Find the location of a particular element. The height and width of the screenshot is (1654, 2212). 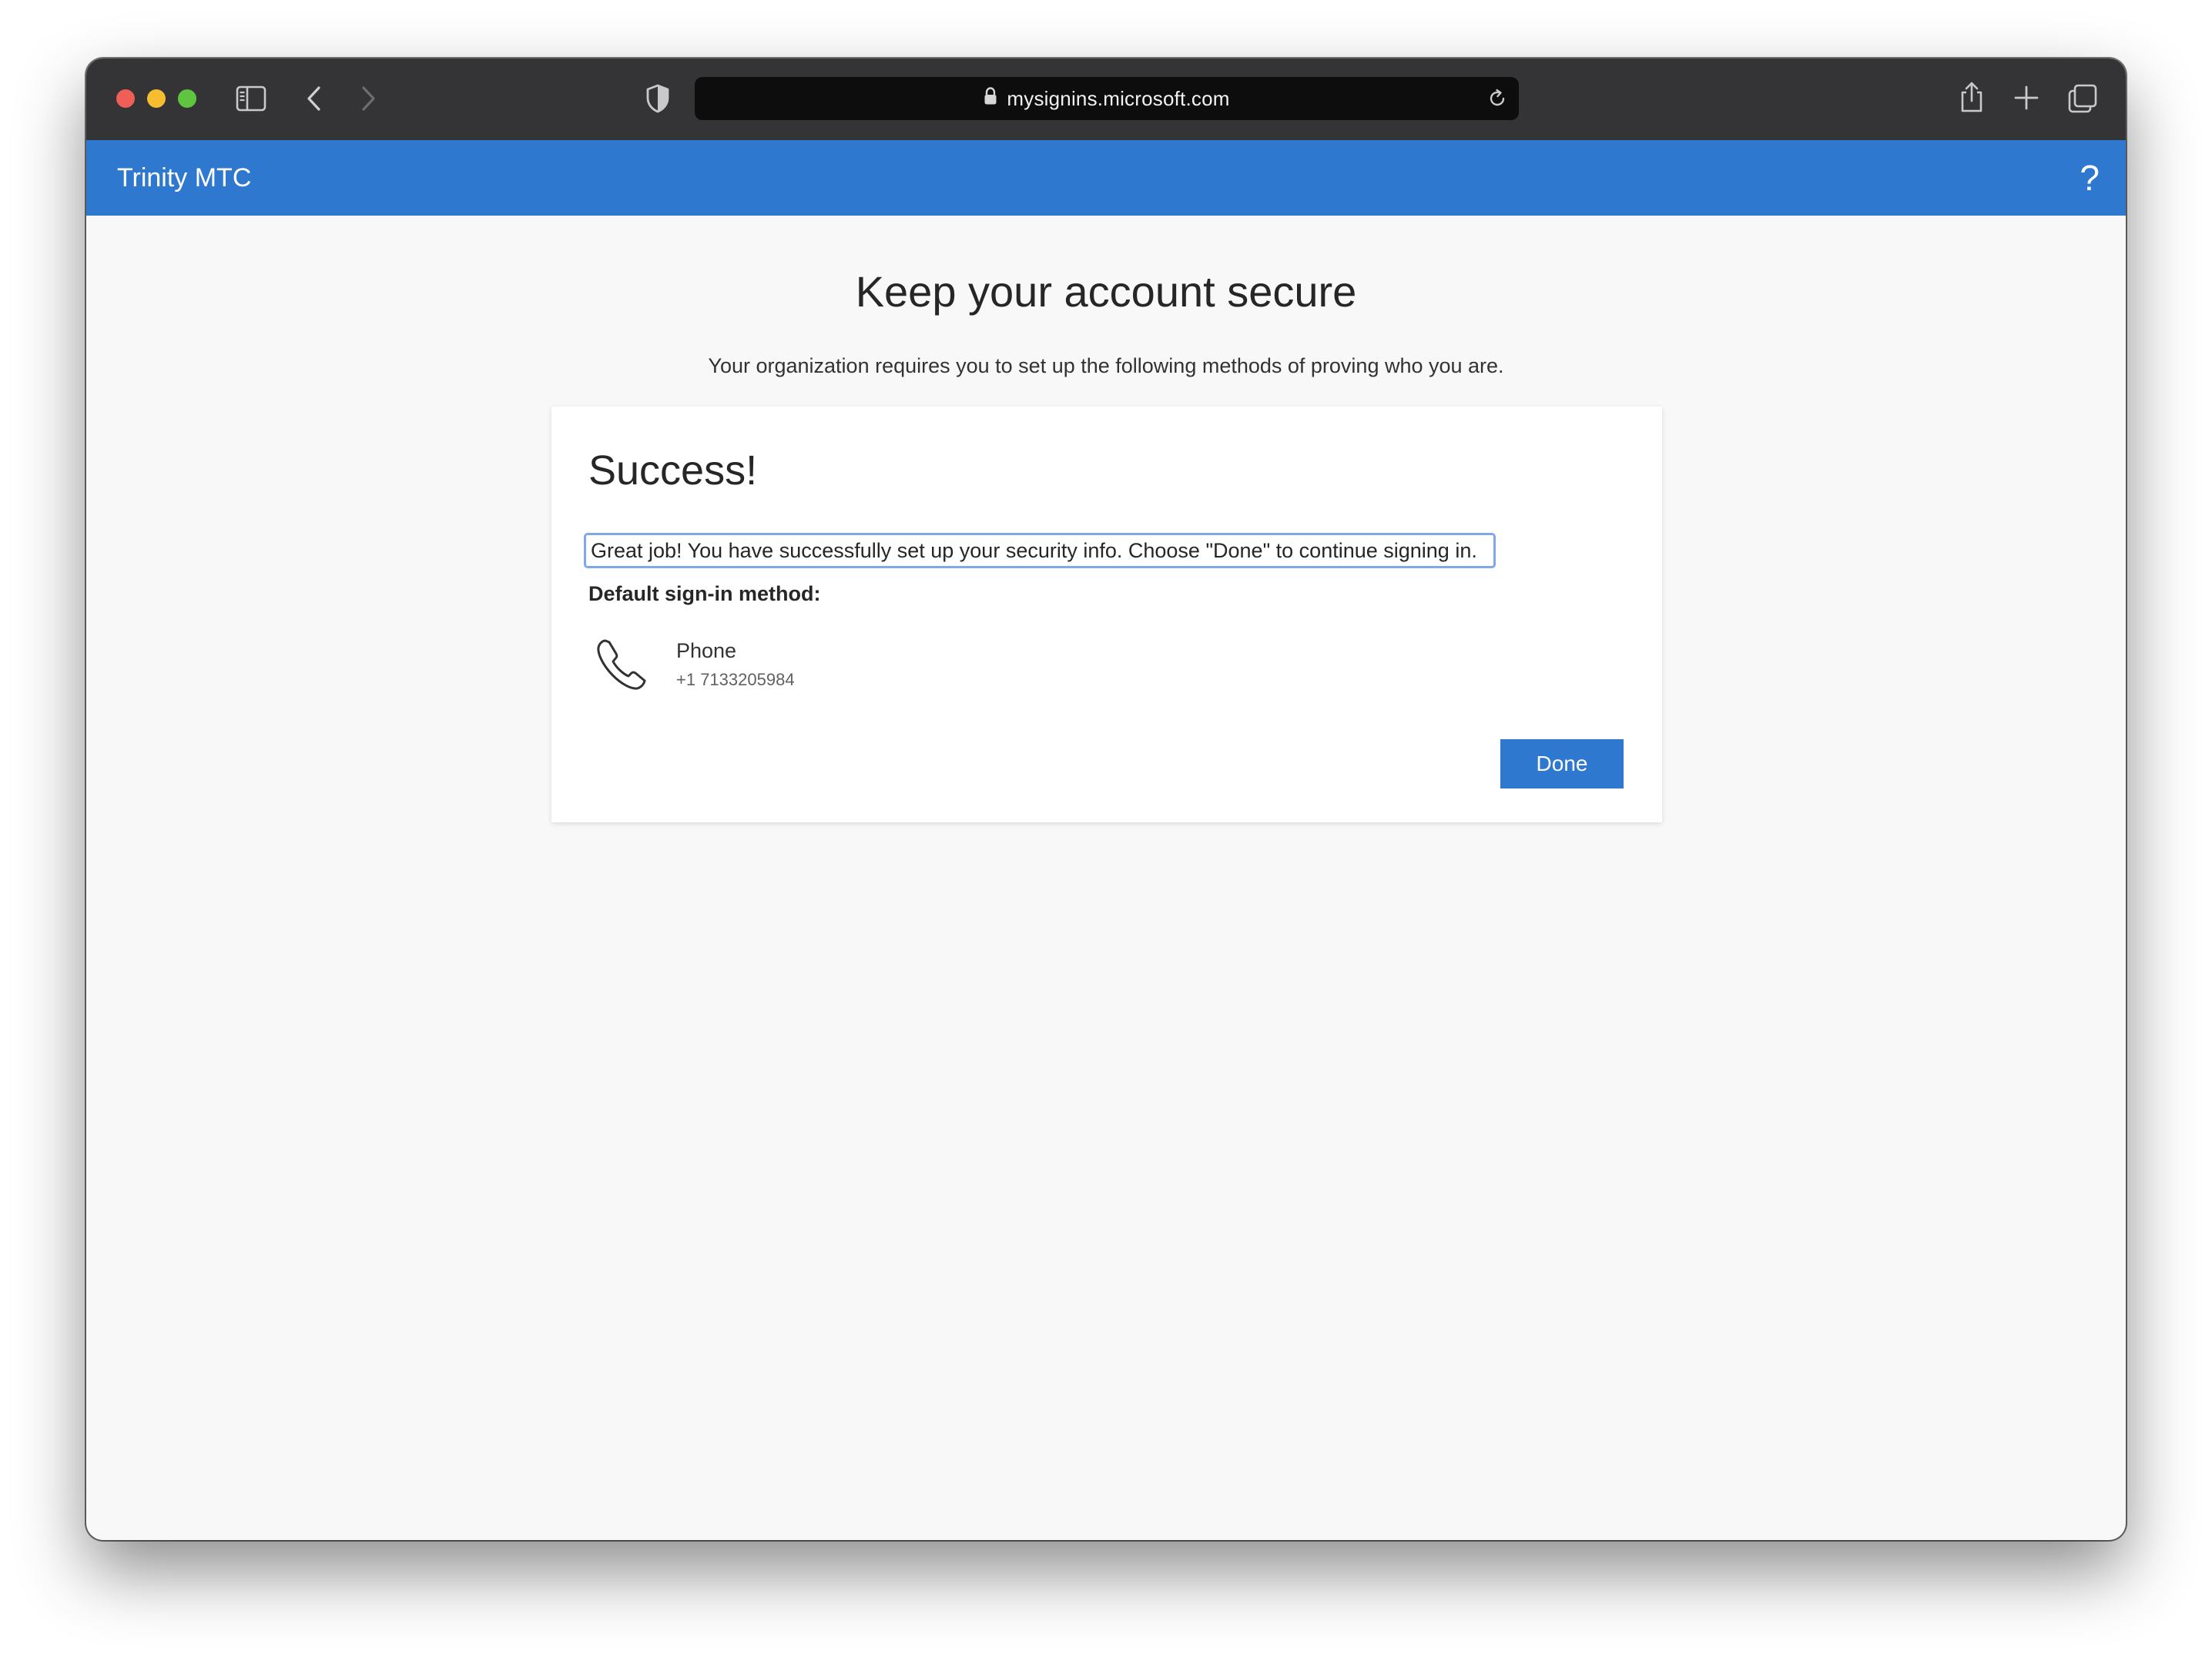

help-icon: ? is located at coordinates (2090, 178).